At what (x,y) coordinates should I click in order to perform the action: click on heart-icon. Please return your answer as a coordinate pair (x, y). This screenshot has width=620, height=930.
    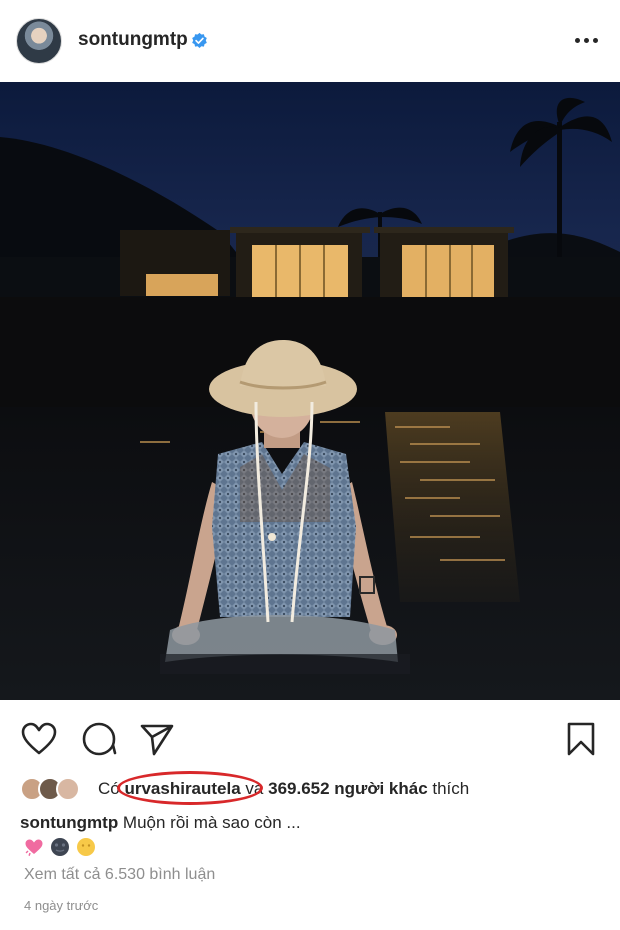
    Looking at the image, I should click on (39, 739).